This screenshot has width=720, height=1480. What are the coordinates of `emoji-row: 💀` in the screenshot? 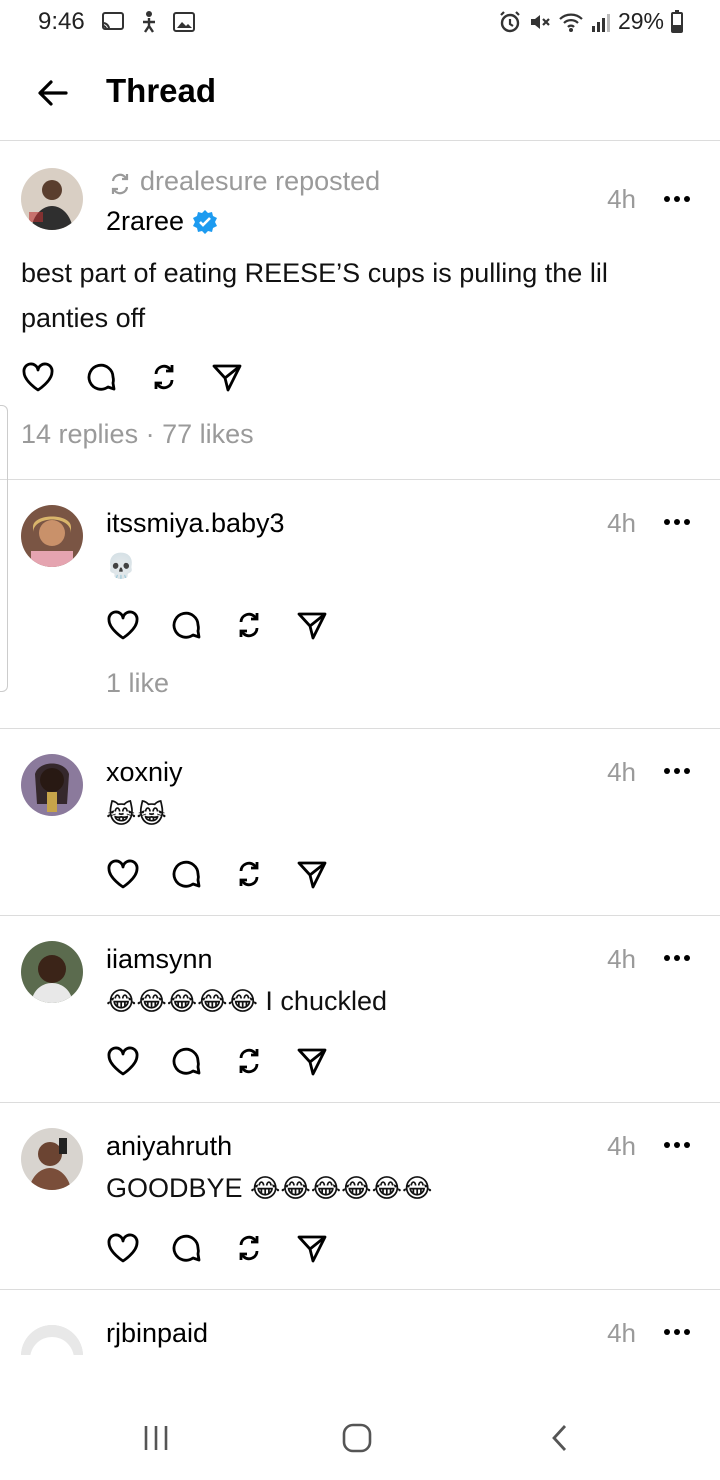 It's located at (121, 566).